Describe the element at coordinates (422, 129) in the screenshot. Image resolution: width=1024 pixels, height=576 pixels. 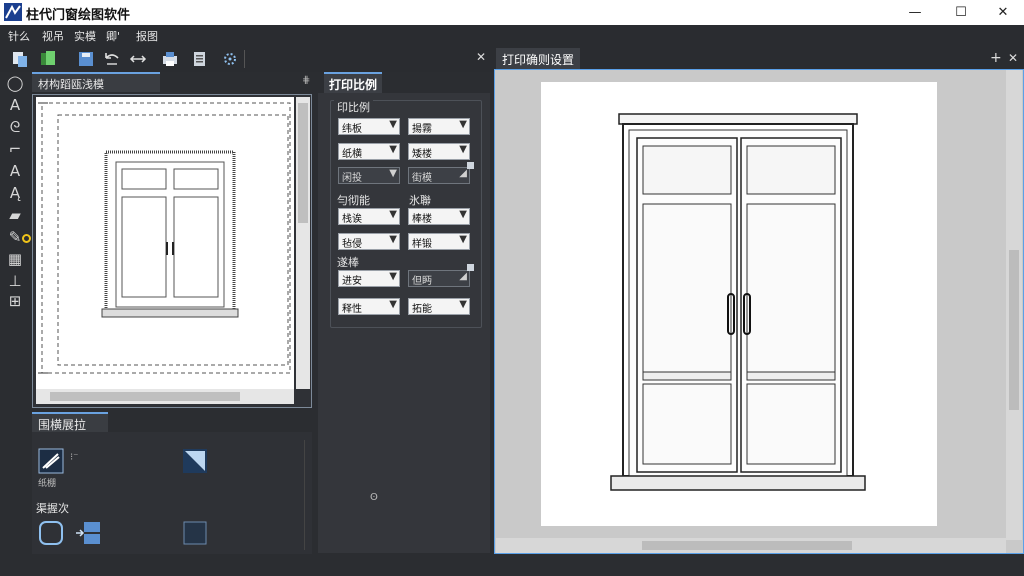
I see `dropdown-value: 揚霧` at that location.